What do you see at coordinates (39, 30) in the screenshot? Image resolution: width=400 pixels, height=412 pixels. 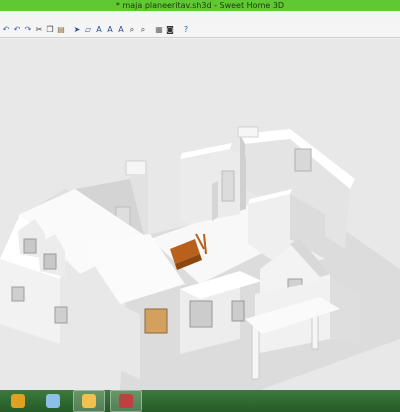 I see `cut-icon: ✂` at bounding box center [39, 30].